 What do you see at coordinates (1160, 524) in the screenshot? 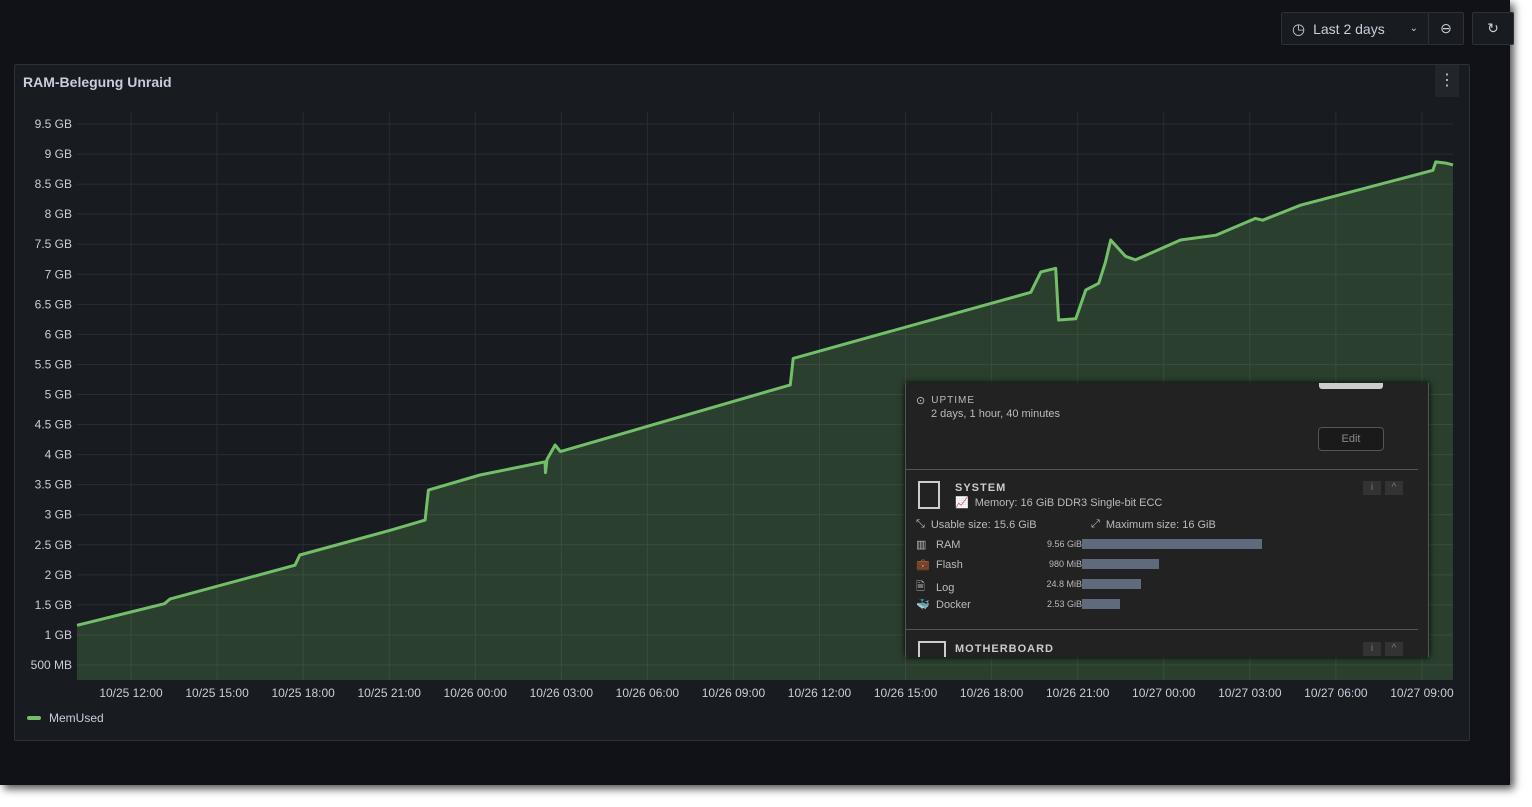
I see `maximum-size: Maximum size: 16 GiB` at bounding box center [1160, 524].